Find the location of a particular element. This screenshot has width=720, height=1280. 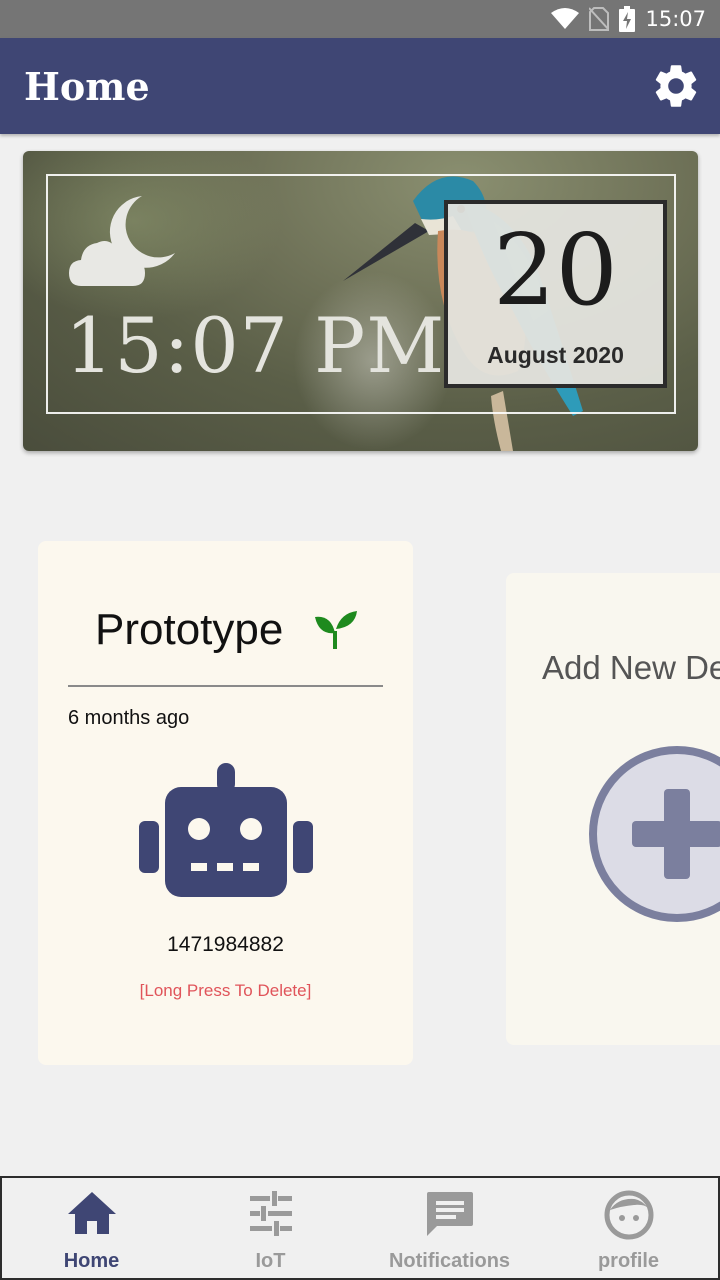

nav-item-home: Home is located at coordinates (91, 1228).